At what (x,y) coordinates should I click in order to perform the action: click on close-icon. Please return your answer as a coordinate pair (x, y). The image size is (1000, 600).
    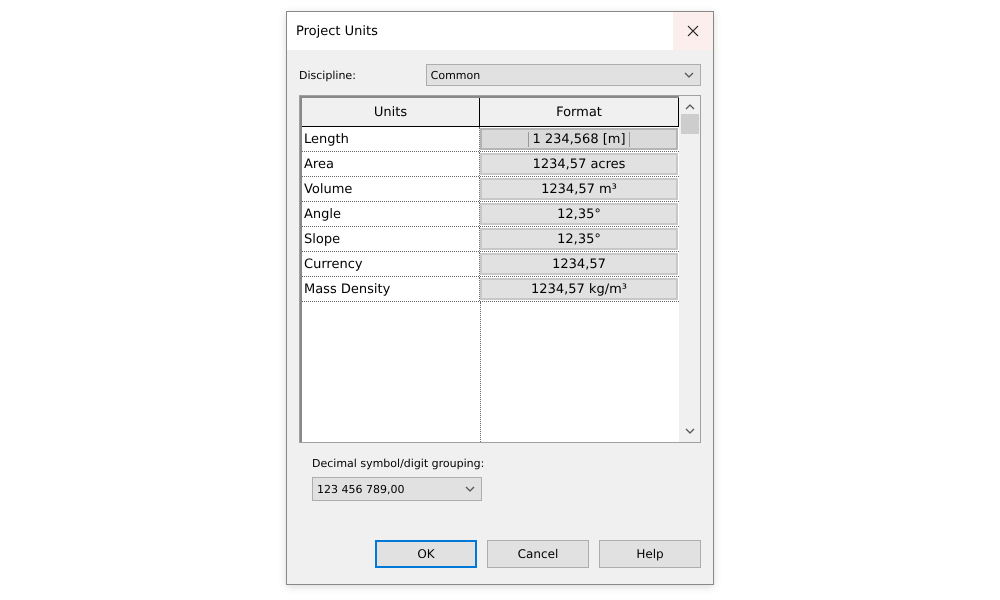
    Looking at the image, I should click on (693, 31).